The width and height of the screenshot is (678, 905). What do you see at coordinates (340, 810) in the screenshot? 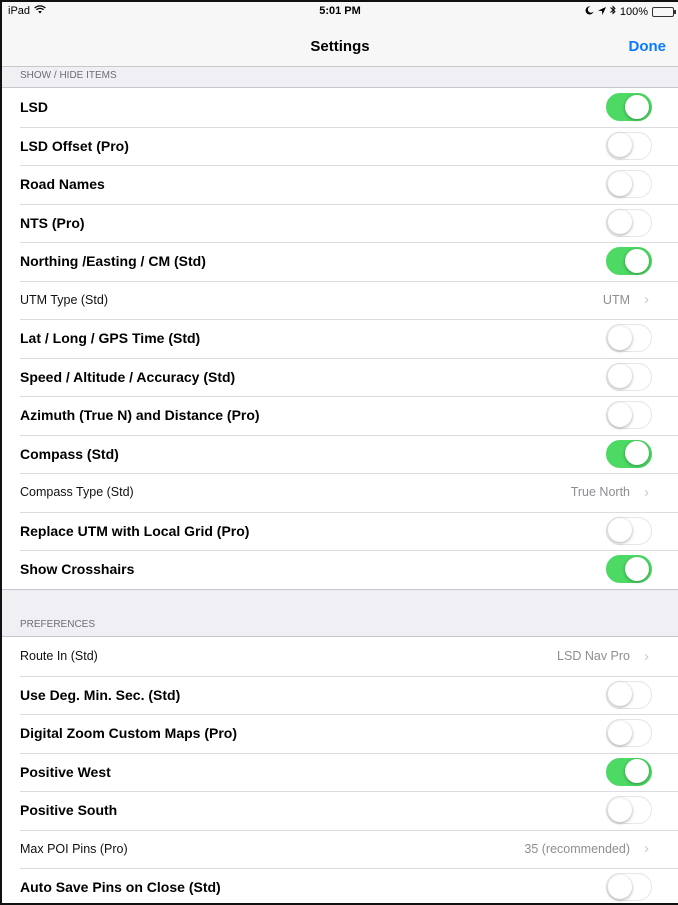
I see `setting-row-positive-south: Positive South` at bounding box center [340, 810].